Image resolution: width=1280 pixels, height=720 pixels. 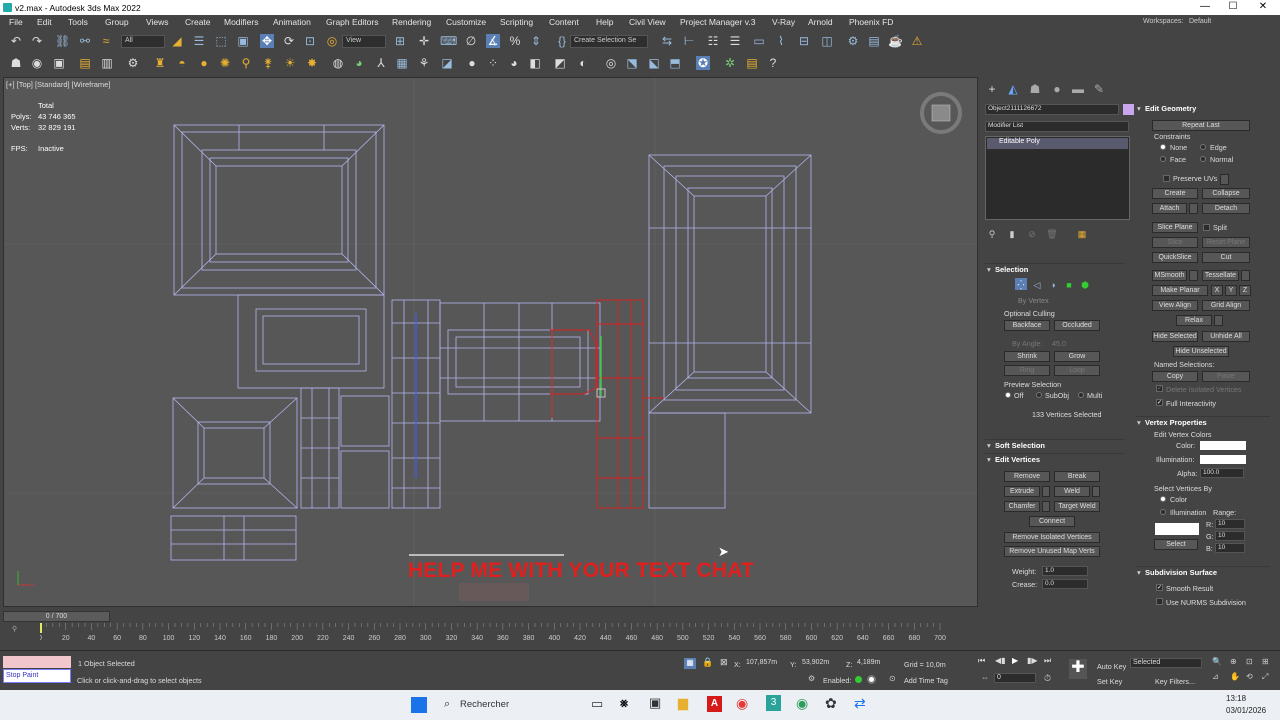 I want to click on loop-button: Loop, so click(x=1077, y=370).